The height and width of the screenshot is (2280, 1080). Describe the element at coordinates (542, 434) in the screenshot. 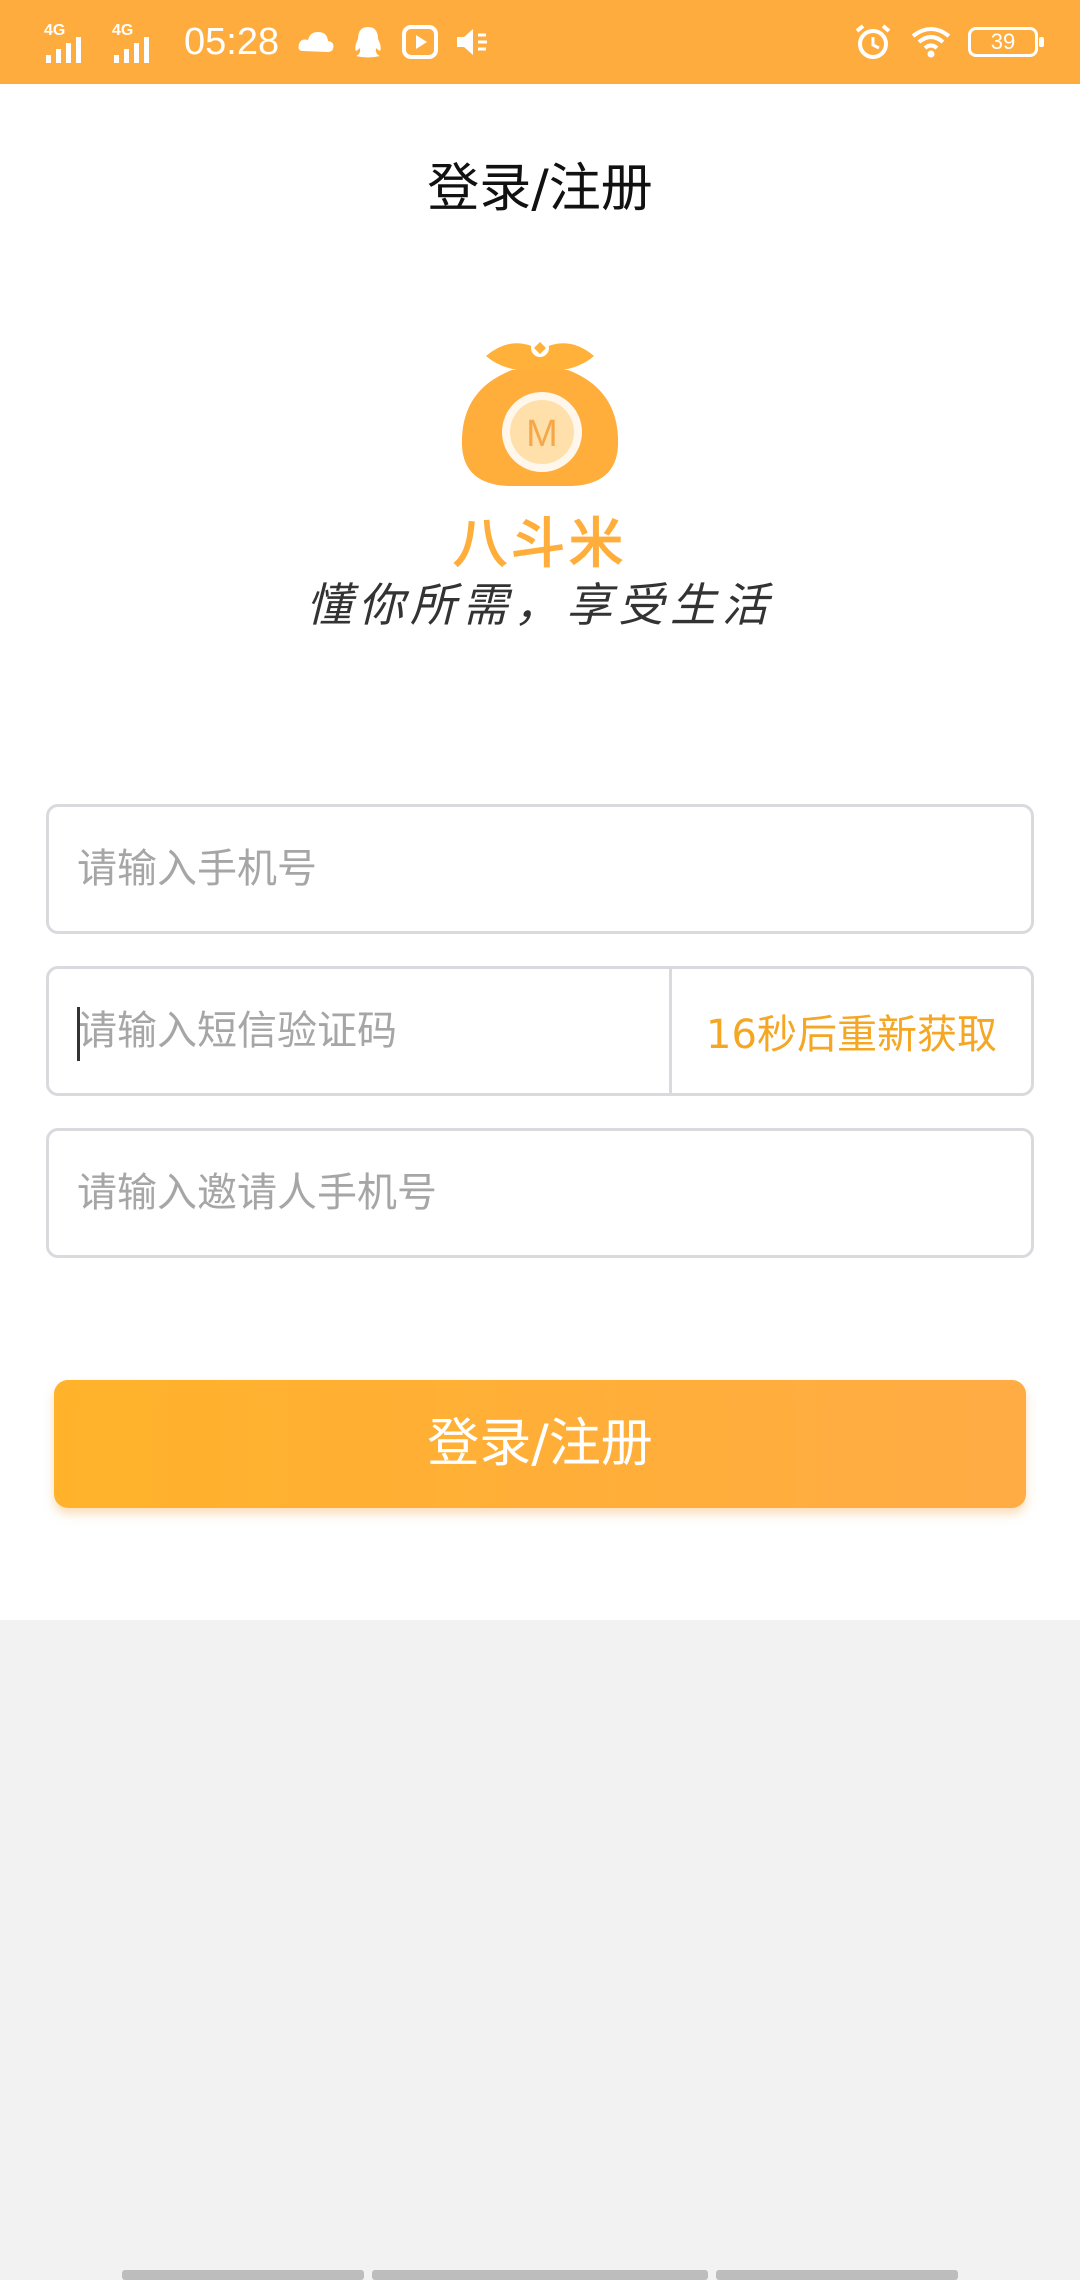

I see `svg-text: M` at that location.